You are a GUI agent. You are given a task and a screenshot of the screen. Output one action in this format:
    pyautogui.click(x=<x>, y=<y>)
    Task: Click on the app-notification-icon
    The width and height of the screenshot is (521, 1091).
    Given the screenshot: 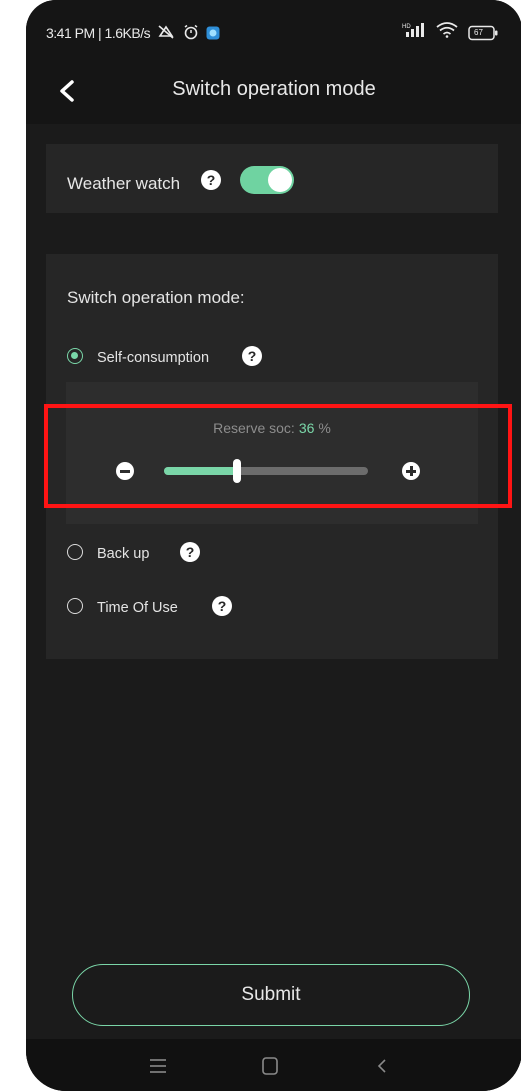 What is the action you would take?
    pyautogui.click(x=213, y=34)
    